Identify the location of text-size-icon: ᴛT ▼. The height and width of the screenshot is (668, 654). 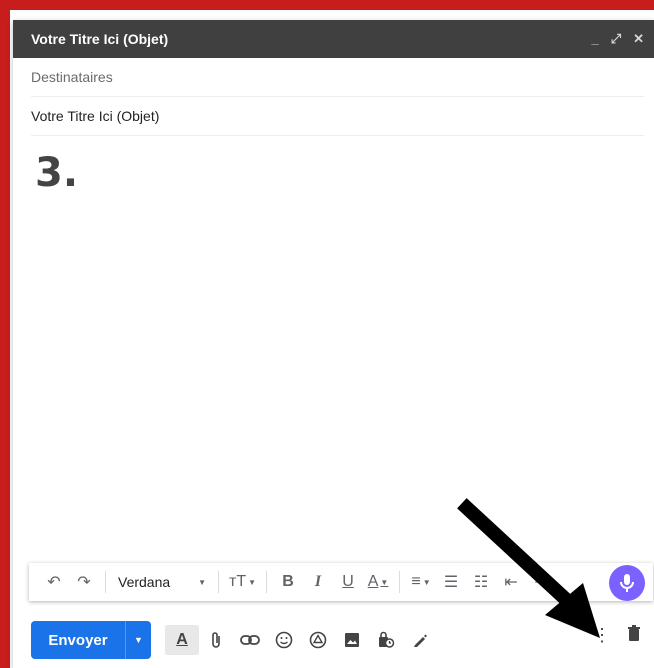
(242, 582).